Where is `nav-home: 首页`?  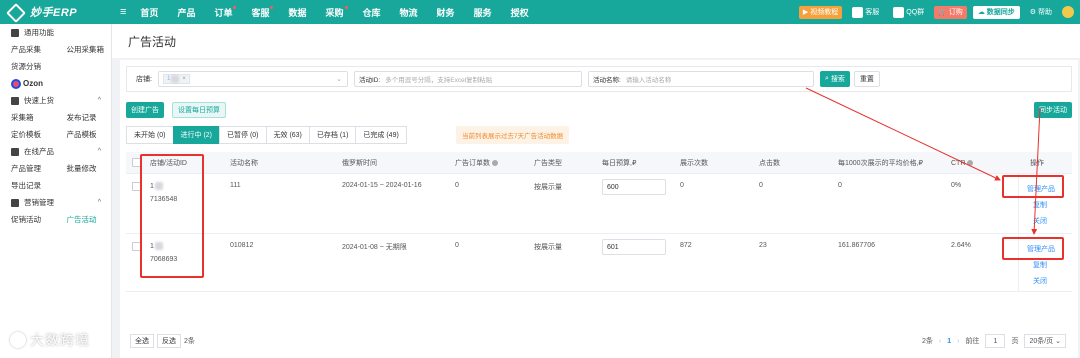
nav-home: 首页 is located at coordinates (149, 12).